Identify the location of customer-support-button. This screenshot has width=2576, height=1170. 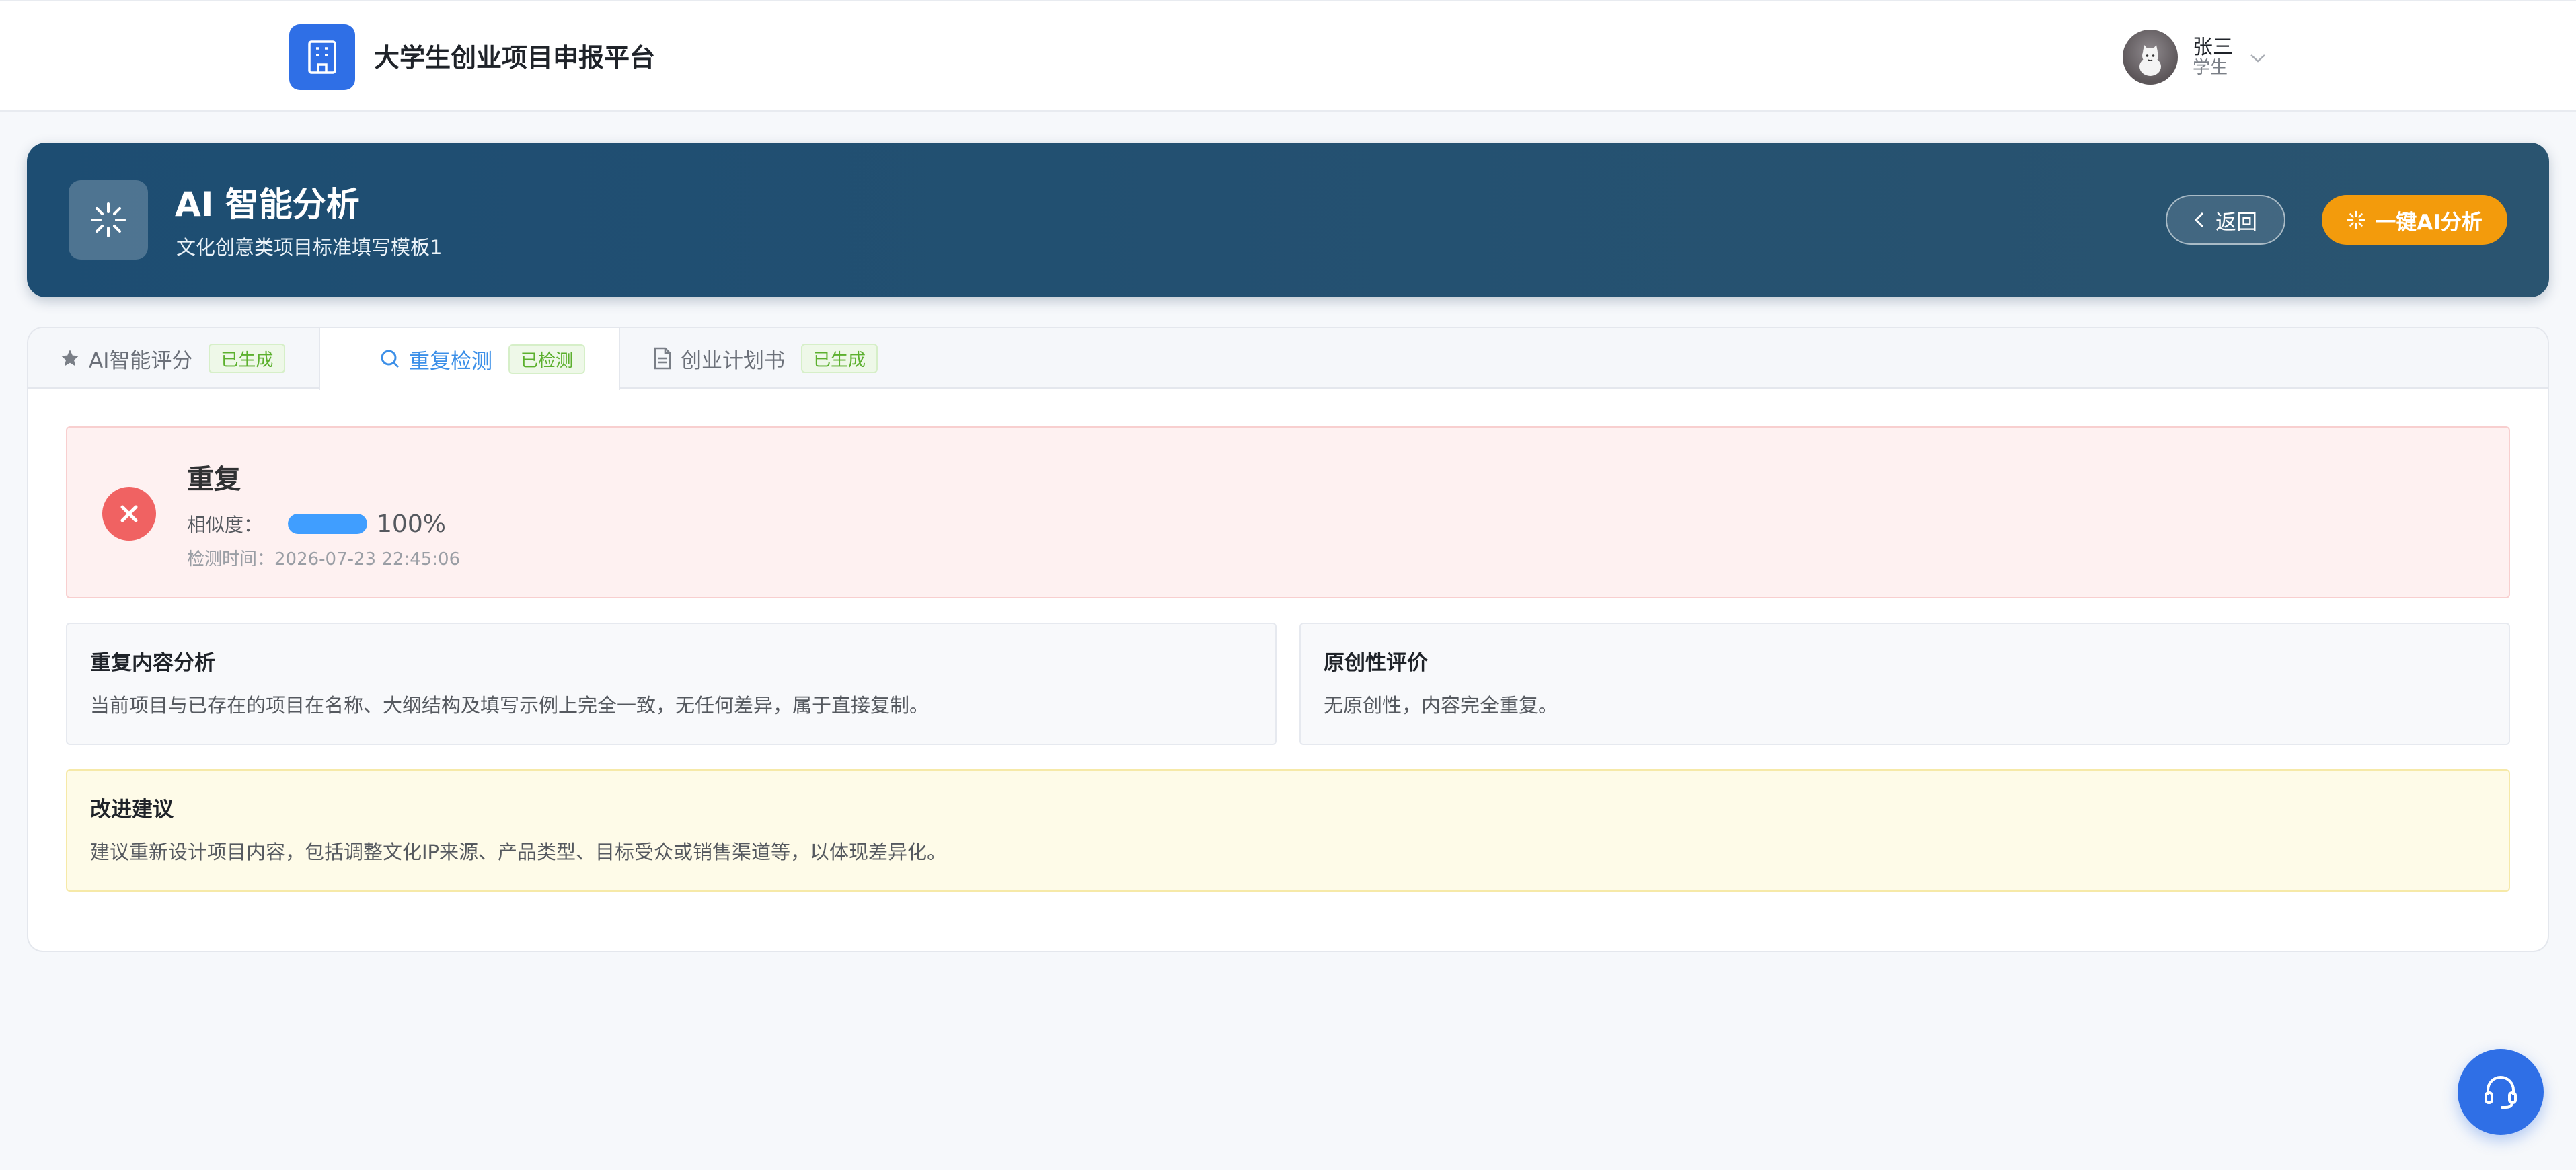
(2501, 1092).